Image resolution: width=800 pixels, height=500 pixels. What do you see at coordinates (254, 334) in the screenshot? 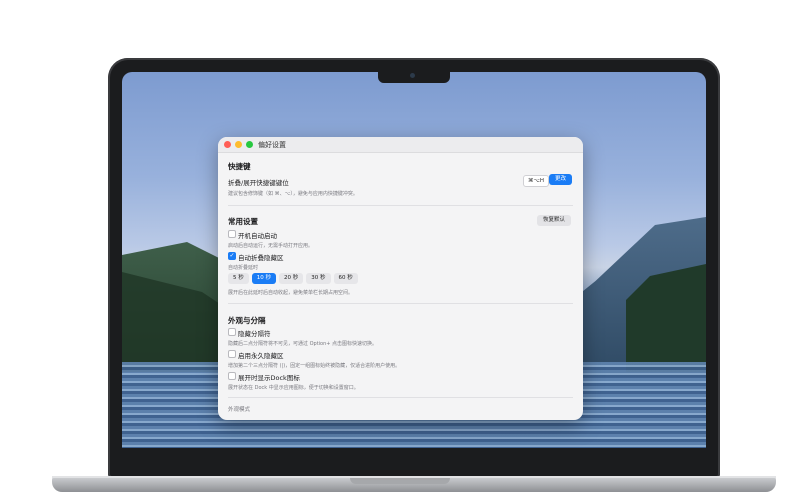
I see `hide-separator-label: 隐藏分隔符` at bounding box center [254, 334].